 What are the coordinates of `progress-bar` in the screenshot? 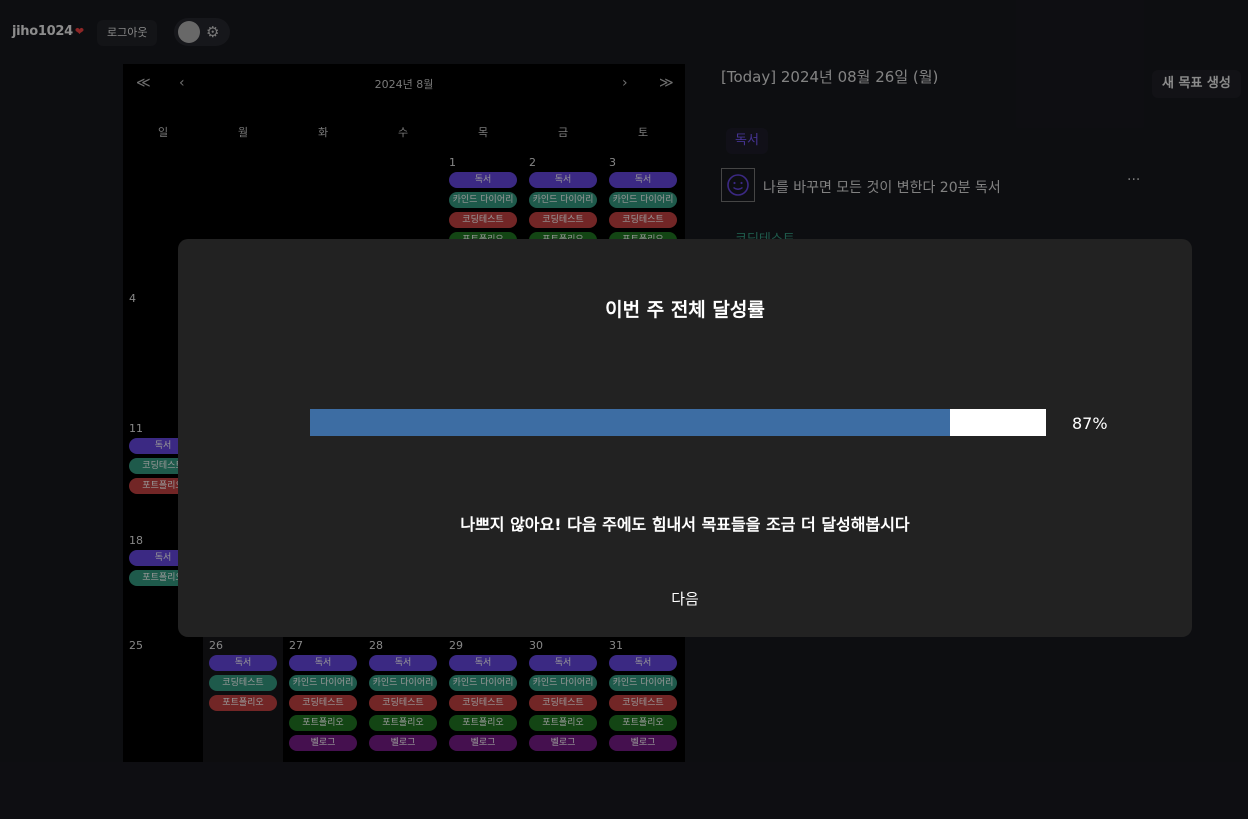 It's located at (678, 422).